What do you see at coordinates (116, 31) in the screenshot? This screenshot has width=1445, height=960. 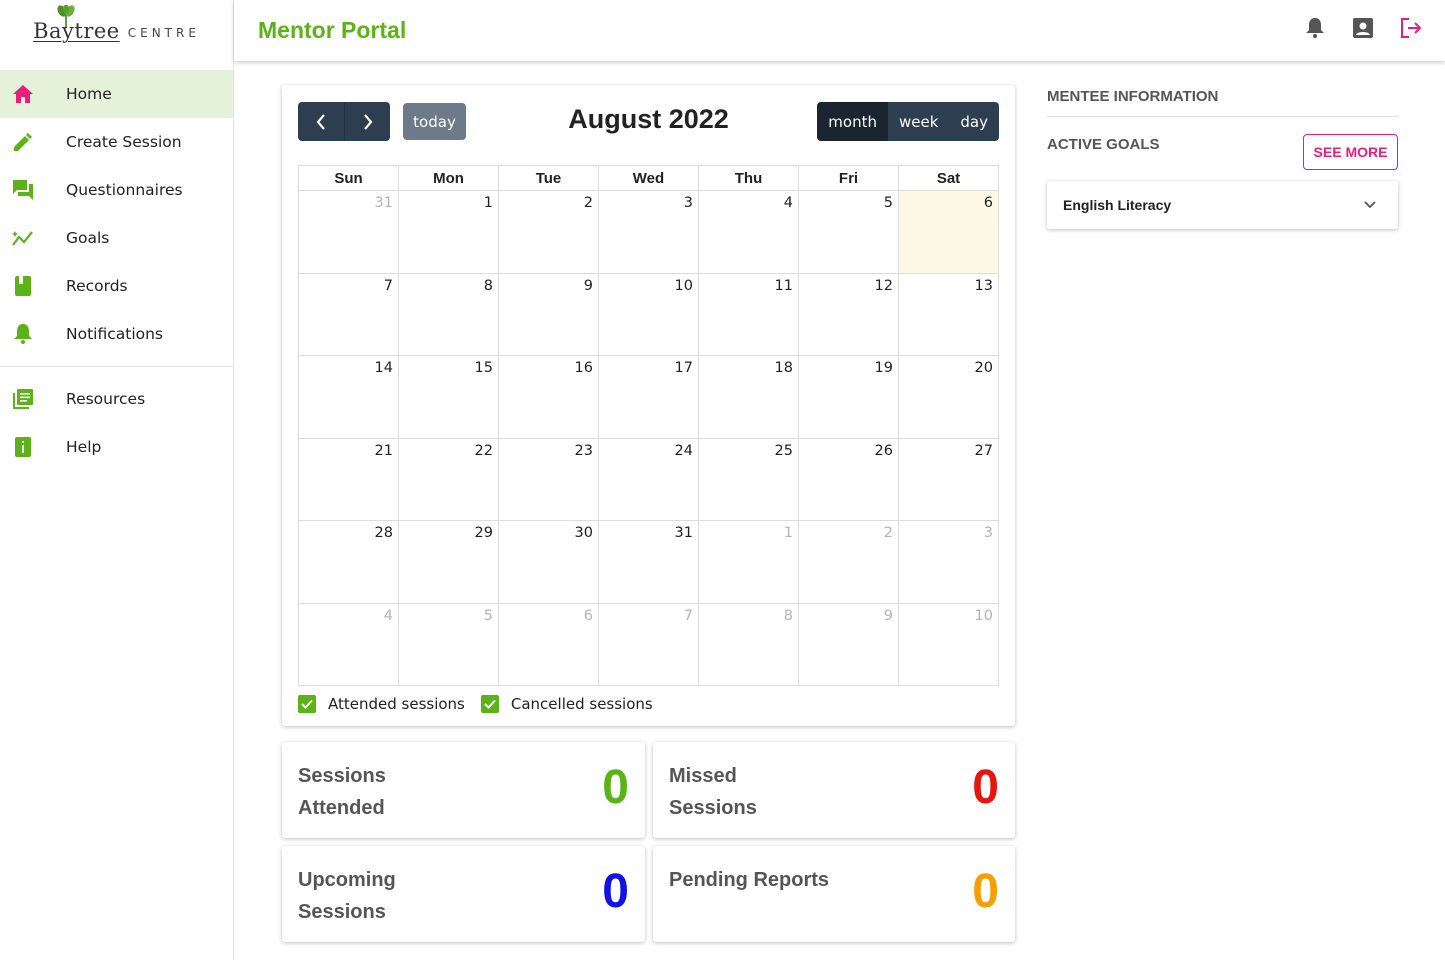 I see `logo: Baytree CENTRE` at bounding box center [116, 31].